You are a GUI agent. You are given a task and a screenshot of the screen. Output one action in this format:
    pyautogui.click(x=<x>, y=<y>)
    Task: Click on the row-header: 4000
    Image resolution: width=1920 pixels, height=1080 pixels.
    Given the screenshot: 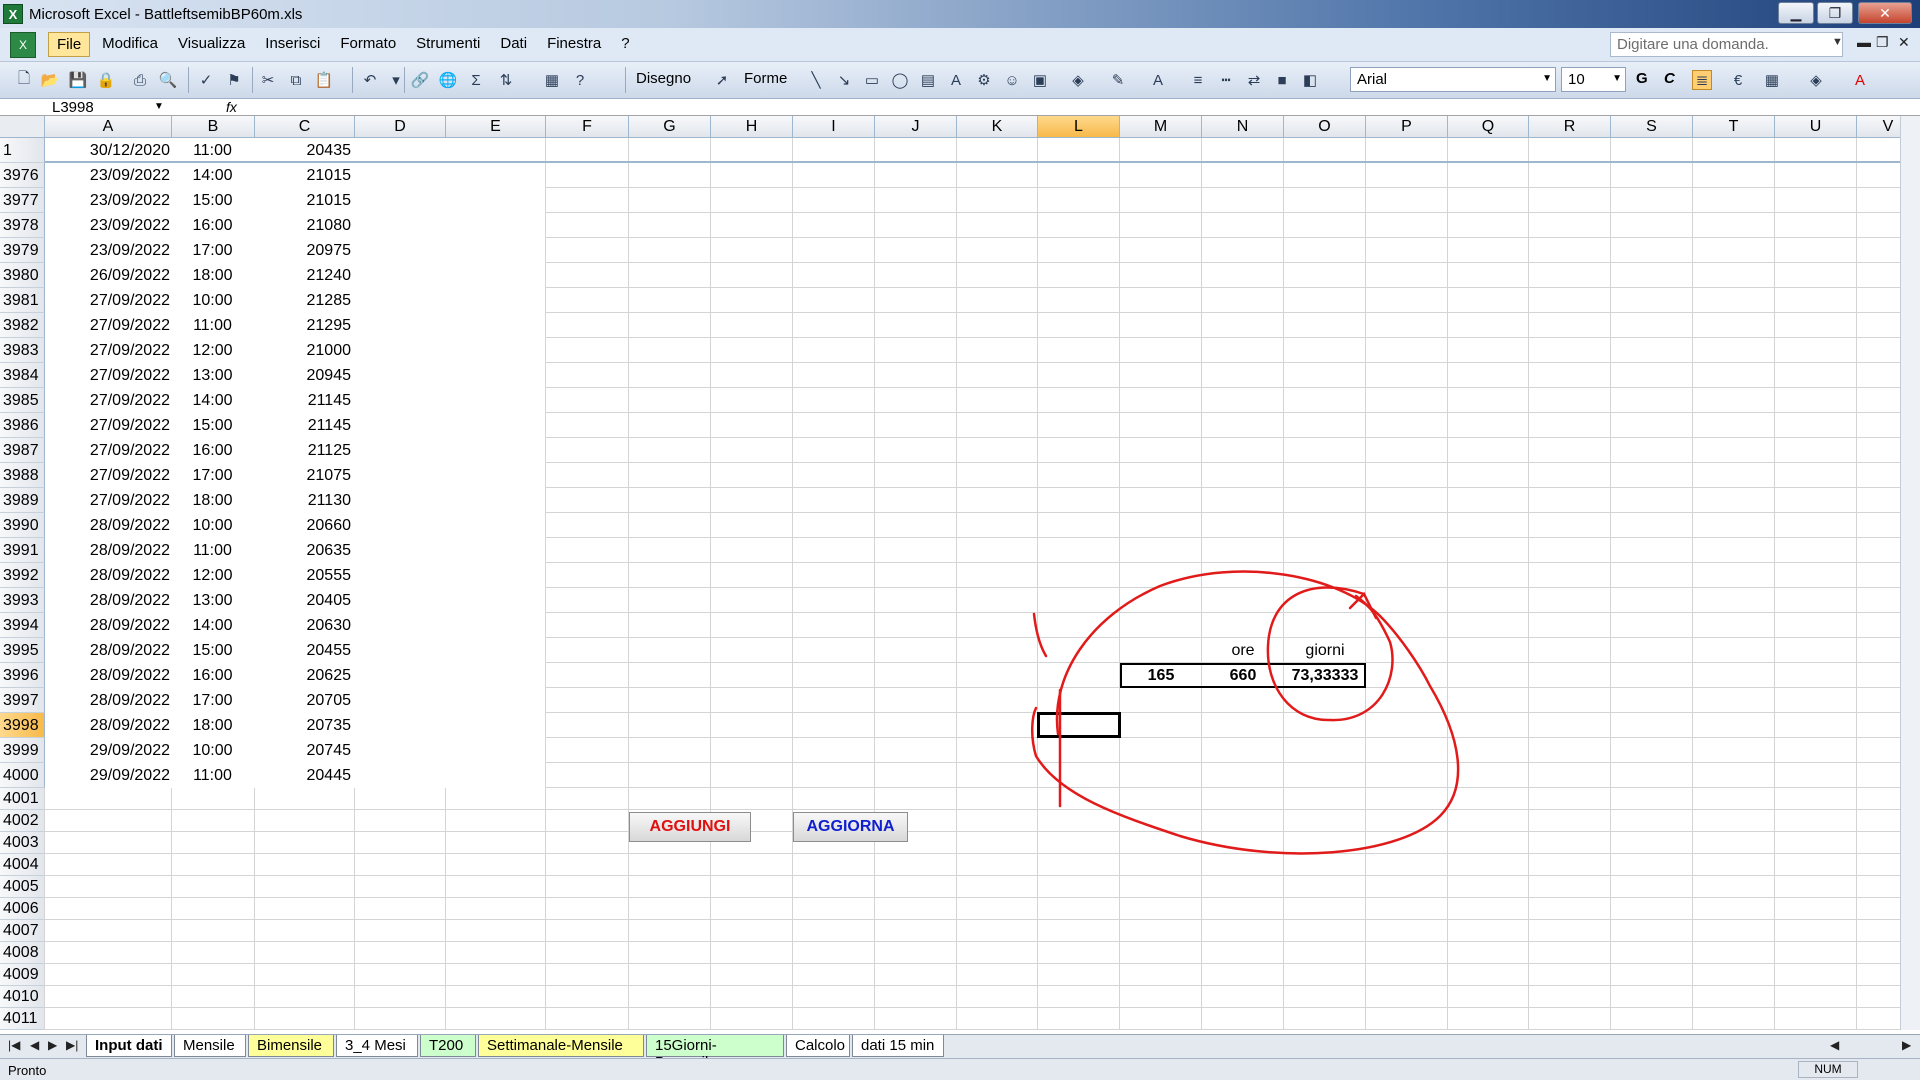 What is the action you would take?
    pyautogui.click(x=22, y=775)
    